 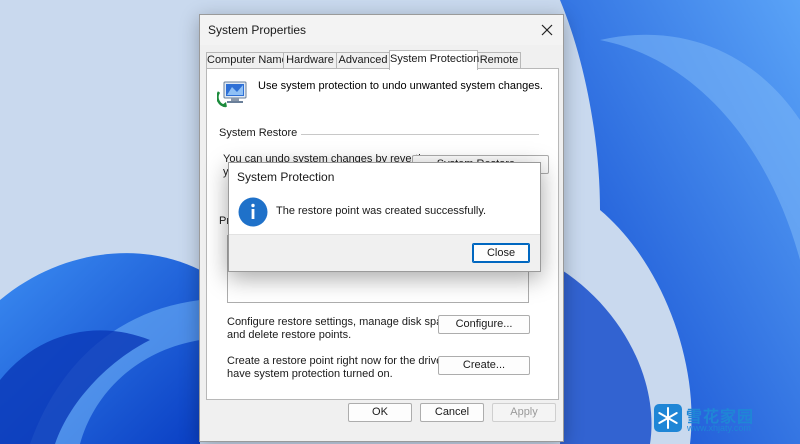 What do you see at coordinates (310, 374) in the screenshot?
I see `create-description-line2: have system protection turned on.` at bounding box center [310, 374].